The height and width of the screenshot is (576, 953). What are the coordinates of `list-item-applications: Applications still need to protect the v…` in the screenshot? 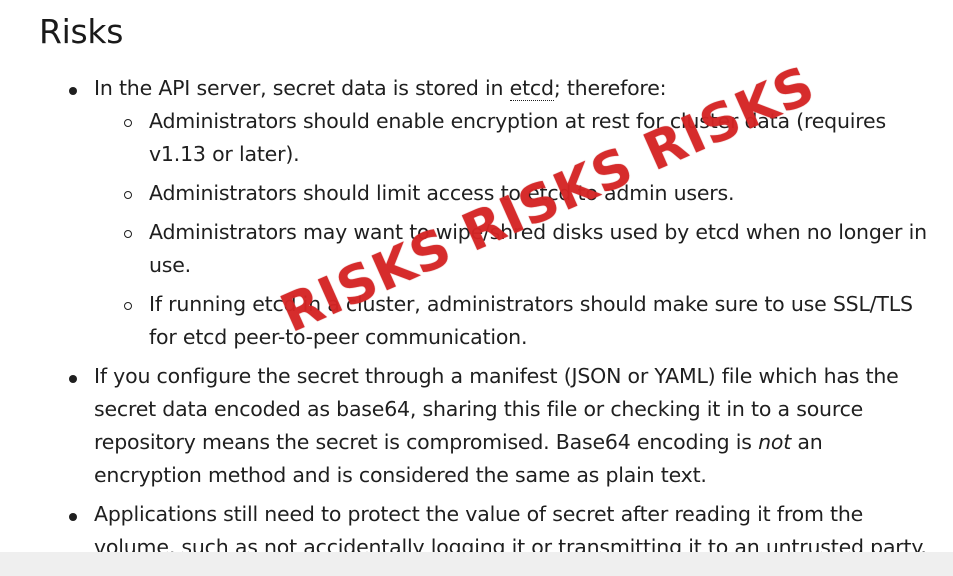 It's located at (501, 525).